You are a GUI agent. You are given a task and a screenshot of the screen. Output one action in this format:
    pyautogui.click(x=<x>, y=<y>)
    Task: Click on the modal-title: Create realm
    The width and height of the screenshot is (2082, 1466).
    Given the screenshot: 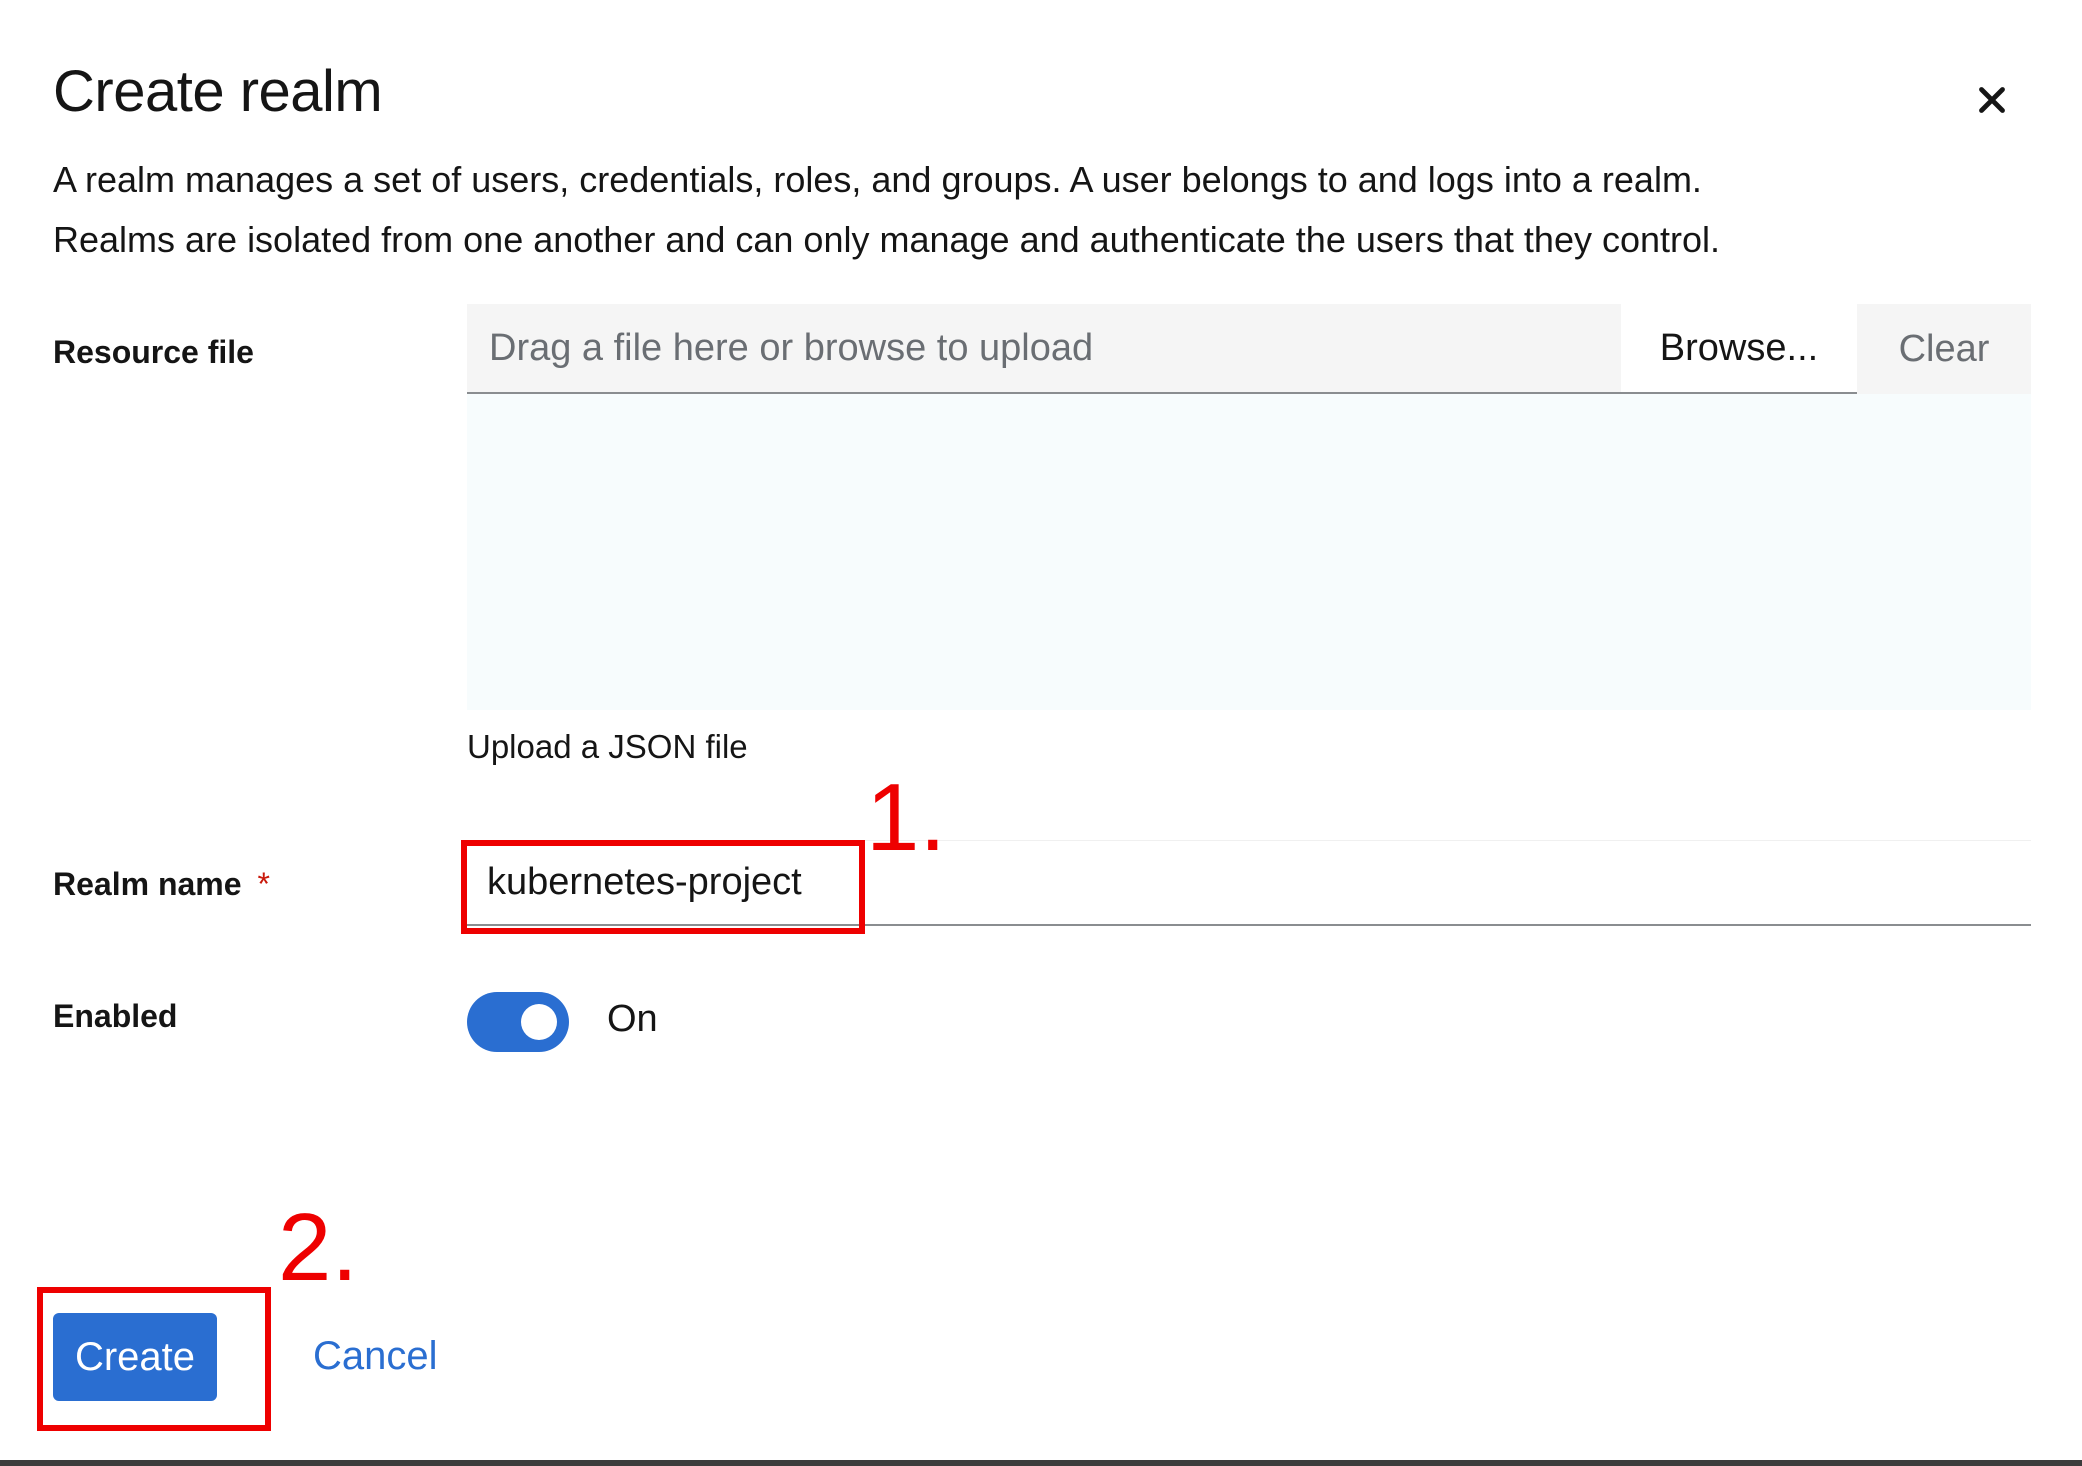 What is the action you would take?
    pyautogui.click(x=218, y=91)
    